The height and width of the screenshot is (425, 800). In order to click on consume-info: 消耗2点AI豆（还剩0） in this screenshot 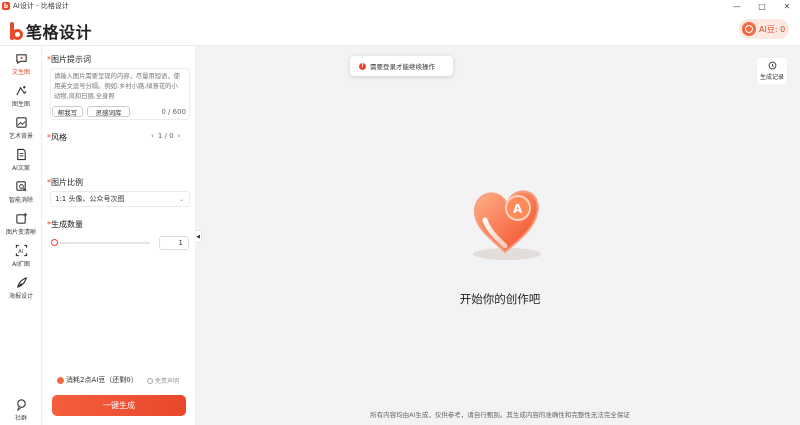, I will do `click(97, 380)`.